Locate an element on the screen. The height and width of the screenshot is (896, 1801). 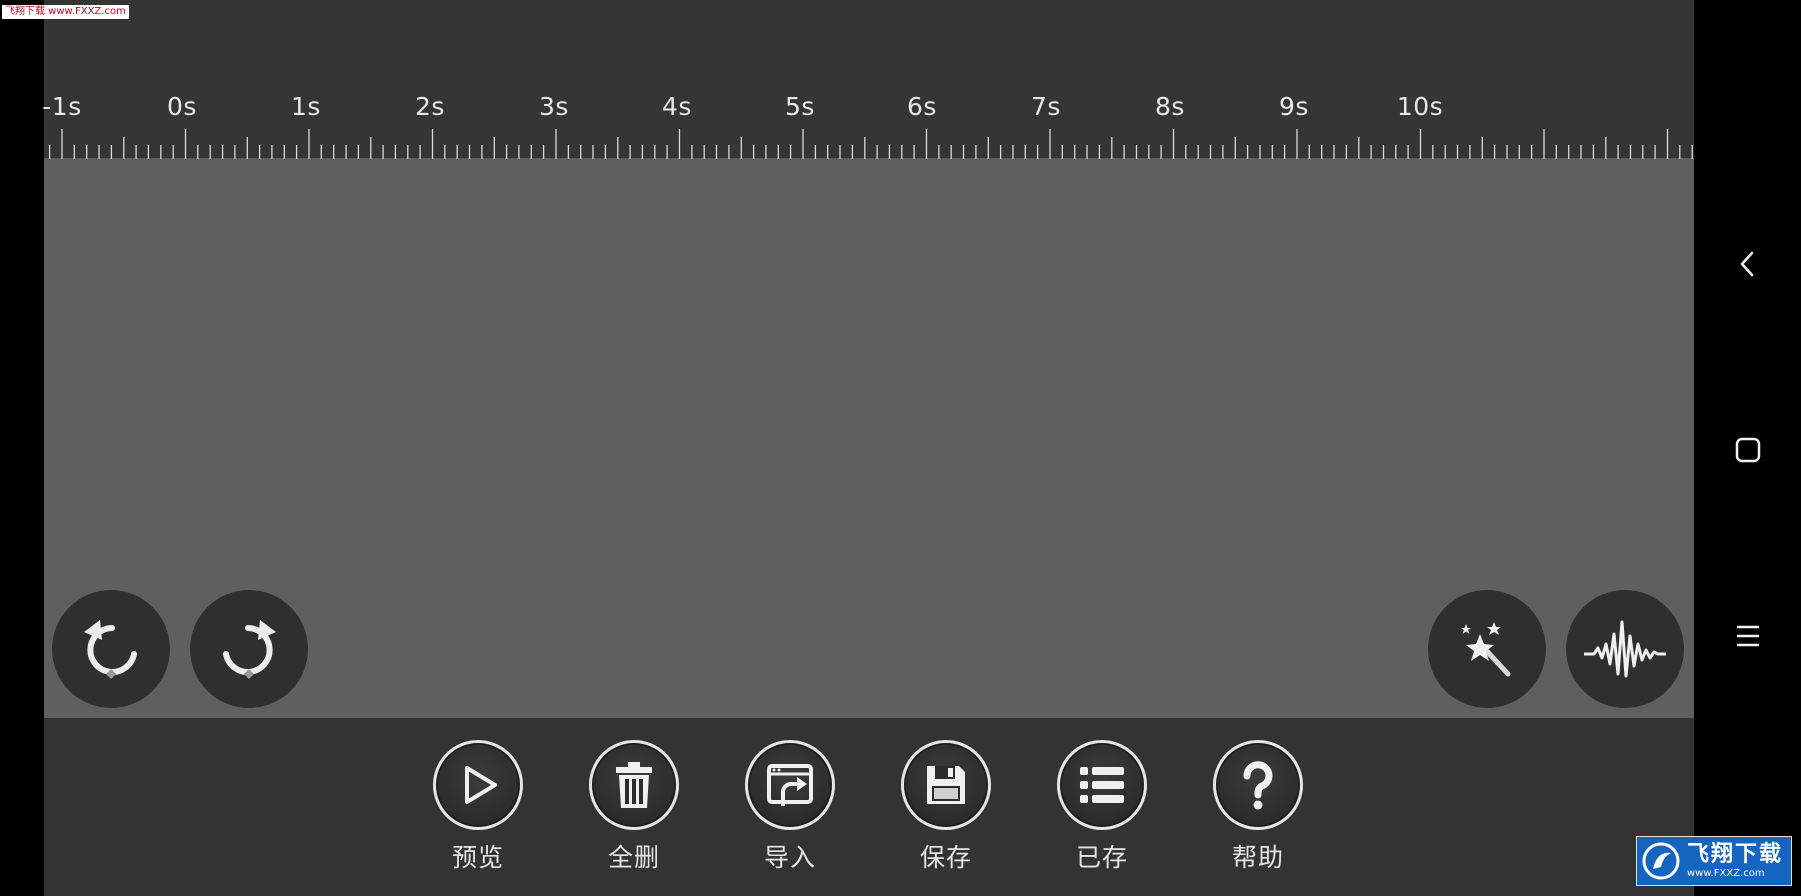
delete-all-button: 全删 is located at coordinates (634, 810).